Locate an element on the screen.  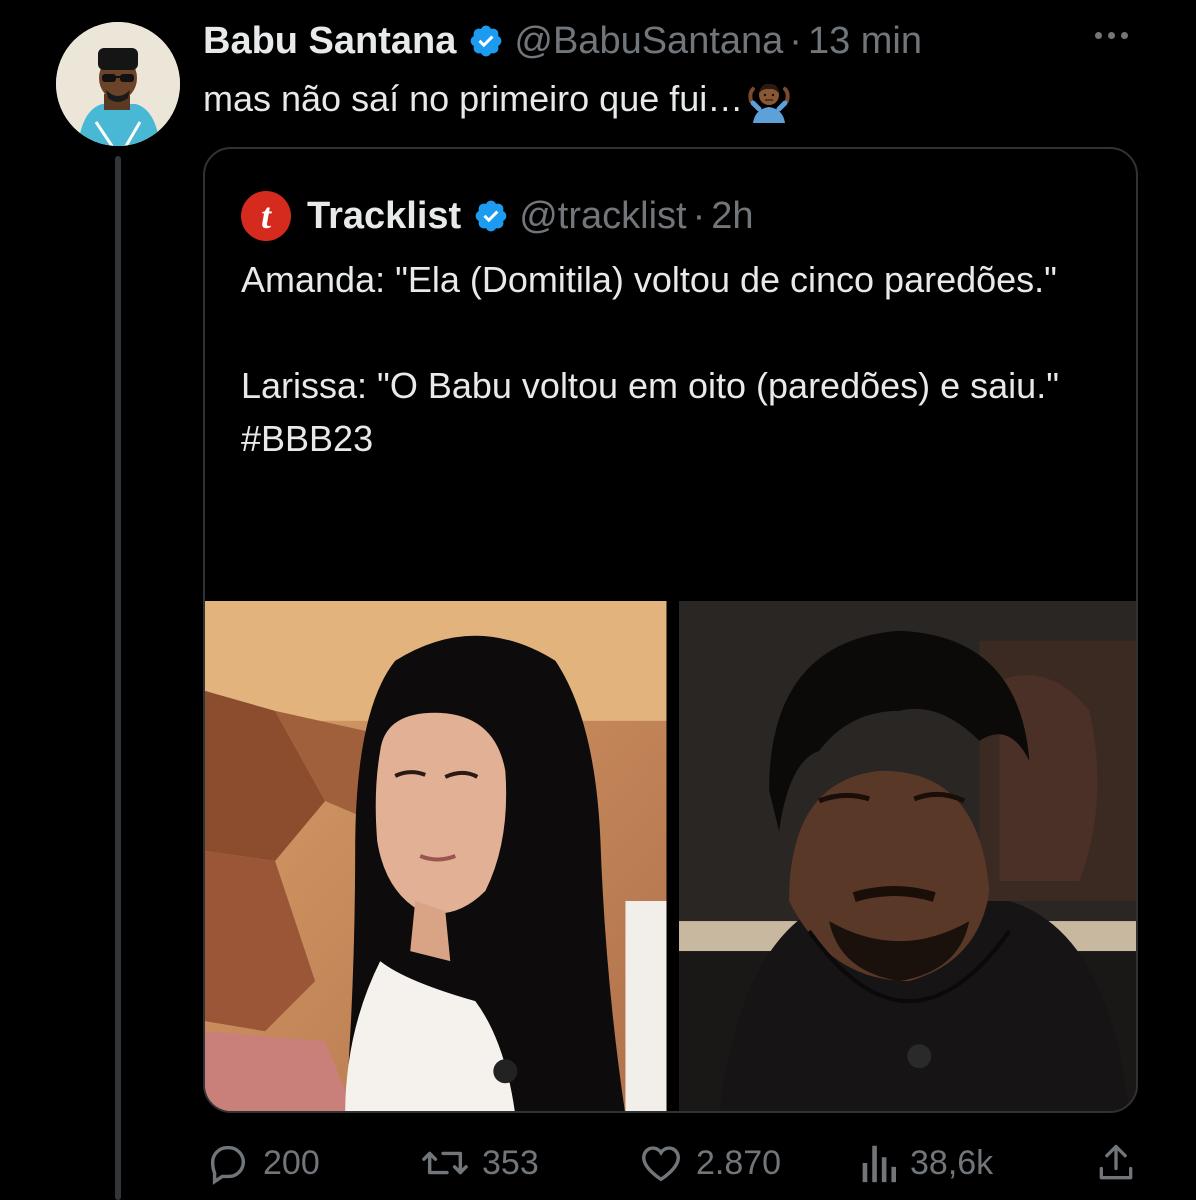
author-name: Babu Santana is located at coordinates (329, 41).